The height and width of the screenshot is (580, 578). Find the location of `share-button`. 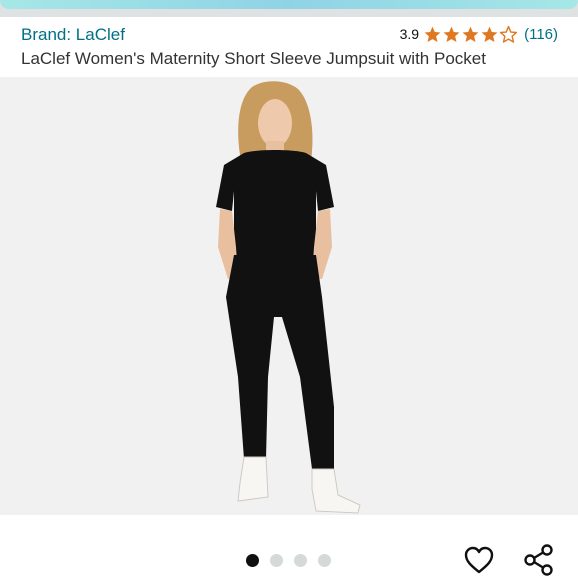

share-button is located at coordinates (539, 560).